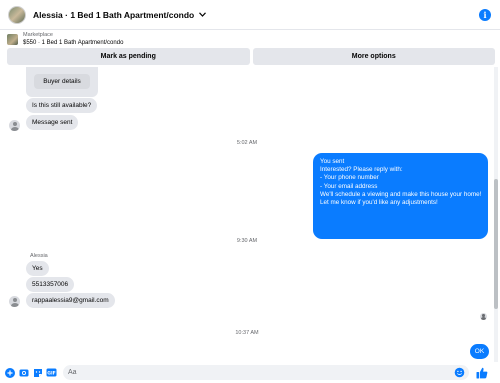  What do you see at coordinates (113, 15) in the screenshot?
I see `chat-title: Alessia · 1 Bed 1 Bath Apartment/condo` at bounding box center [113, 15].